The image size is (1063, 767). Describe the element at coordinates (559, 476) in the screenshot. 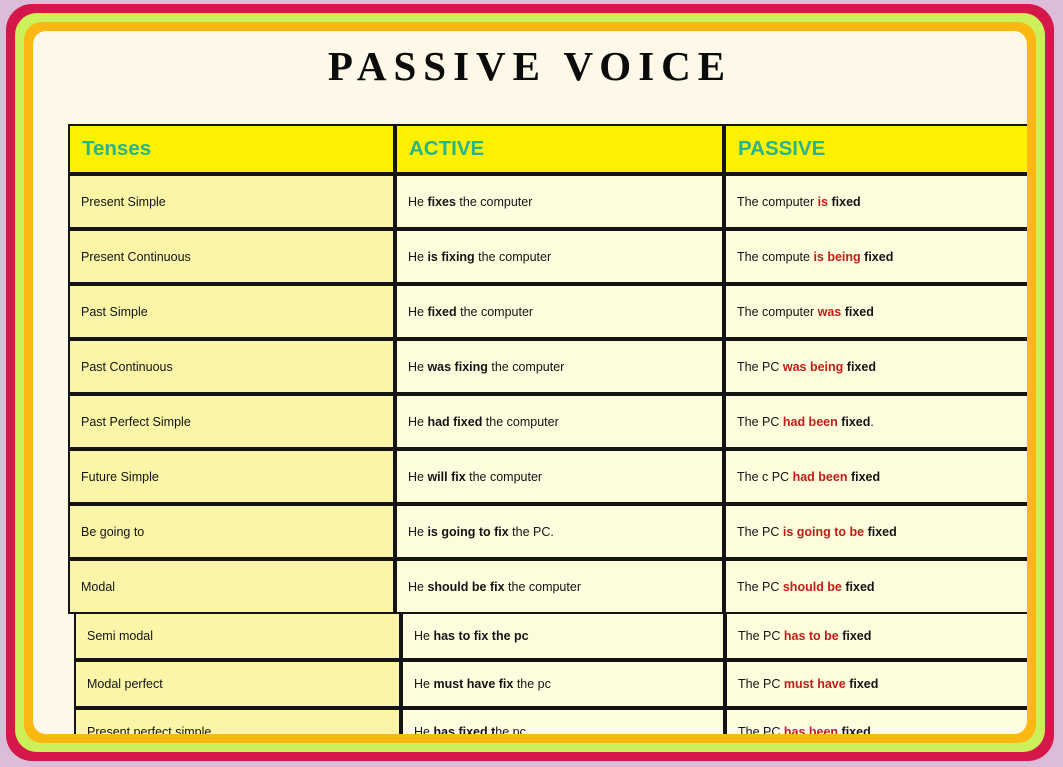

I see `active-sentence-cell: He will fix the computer` at that location.